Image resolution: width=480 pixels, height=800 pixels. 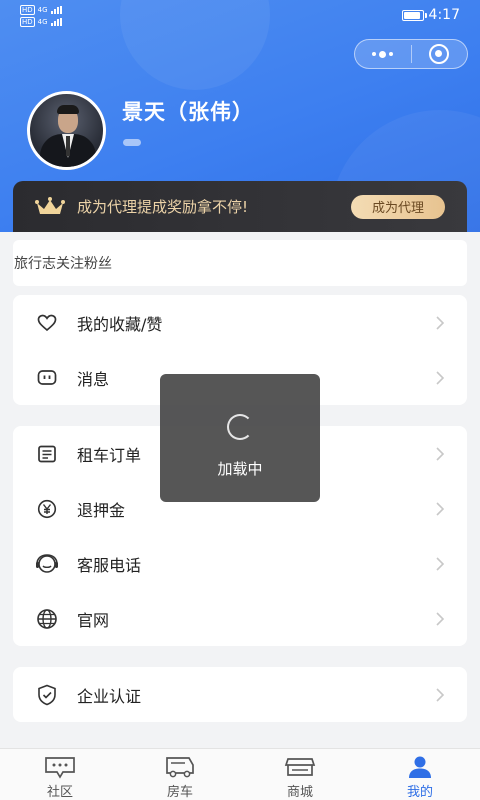 What do you see at coordinates (47, 619) in the screenshot?
I see `globe-icon` at bounding box center [47, 619].